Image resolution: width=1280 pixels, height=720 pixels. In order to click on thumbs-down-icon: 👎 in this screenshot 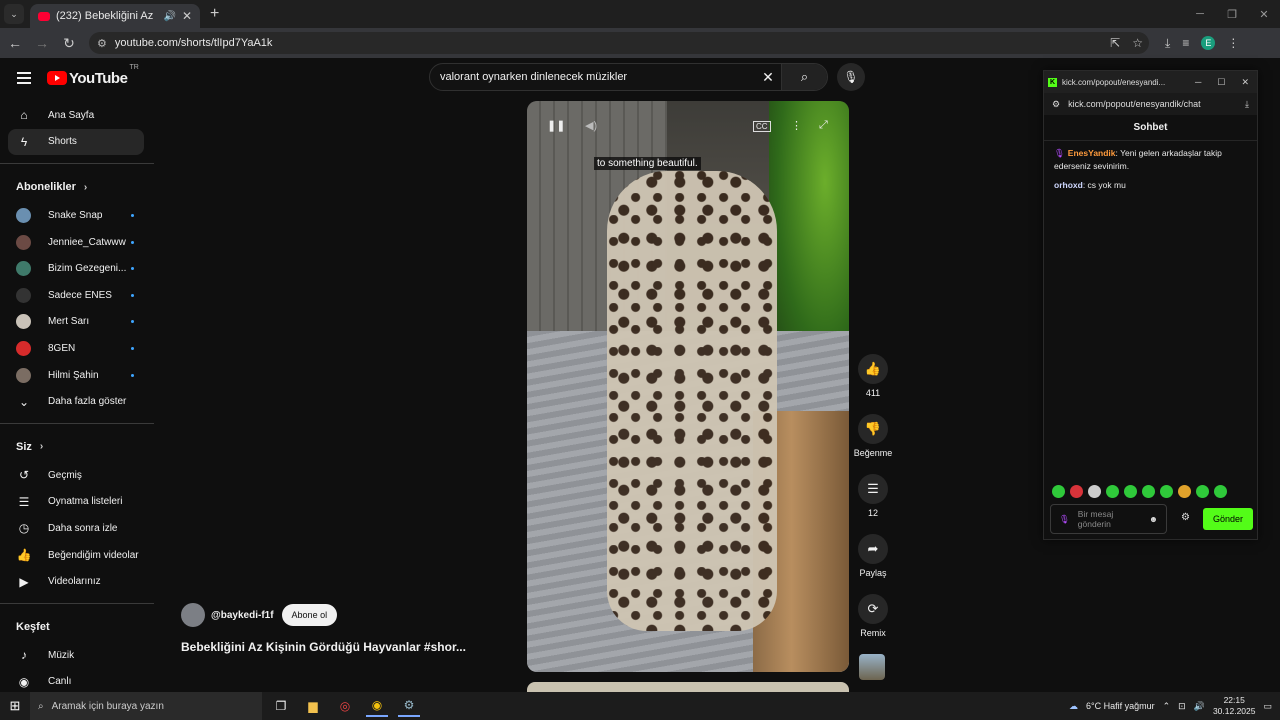, I will do `click(873, 428)`.